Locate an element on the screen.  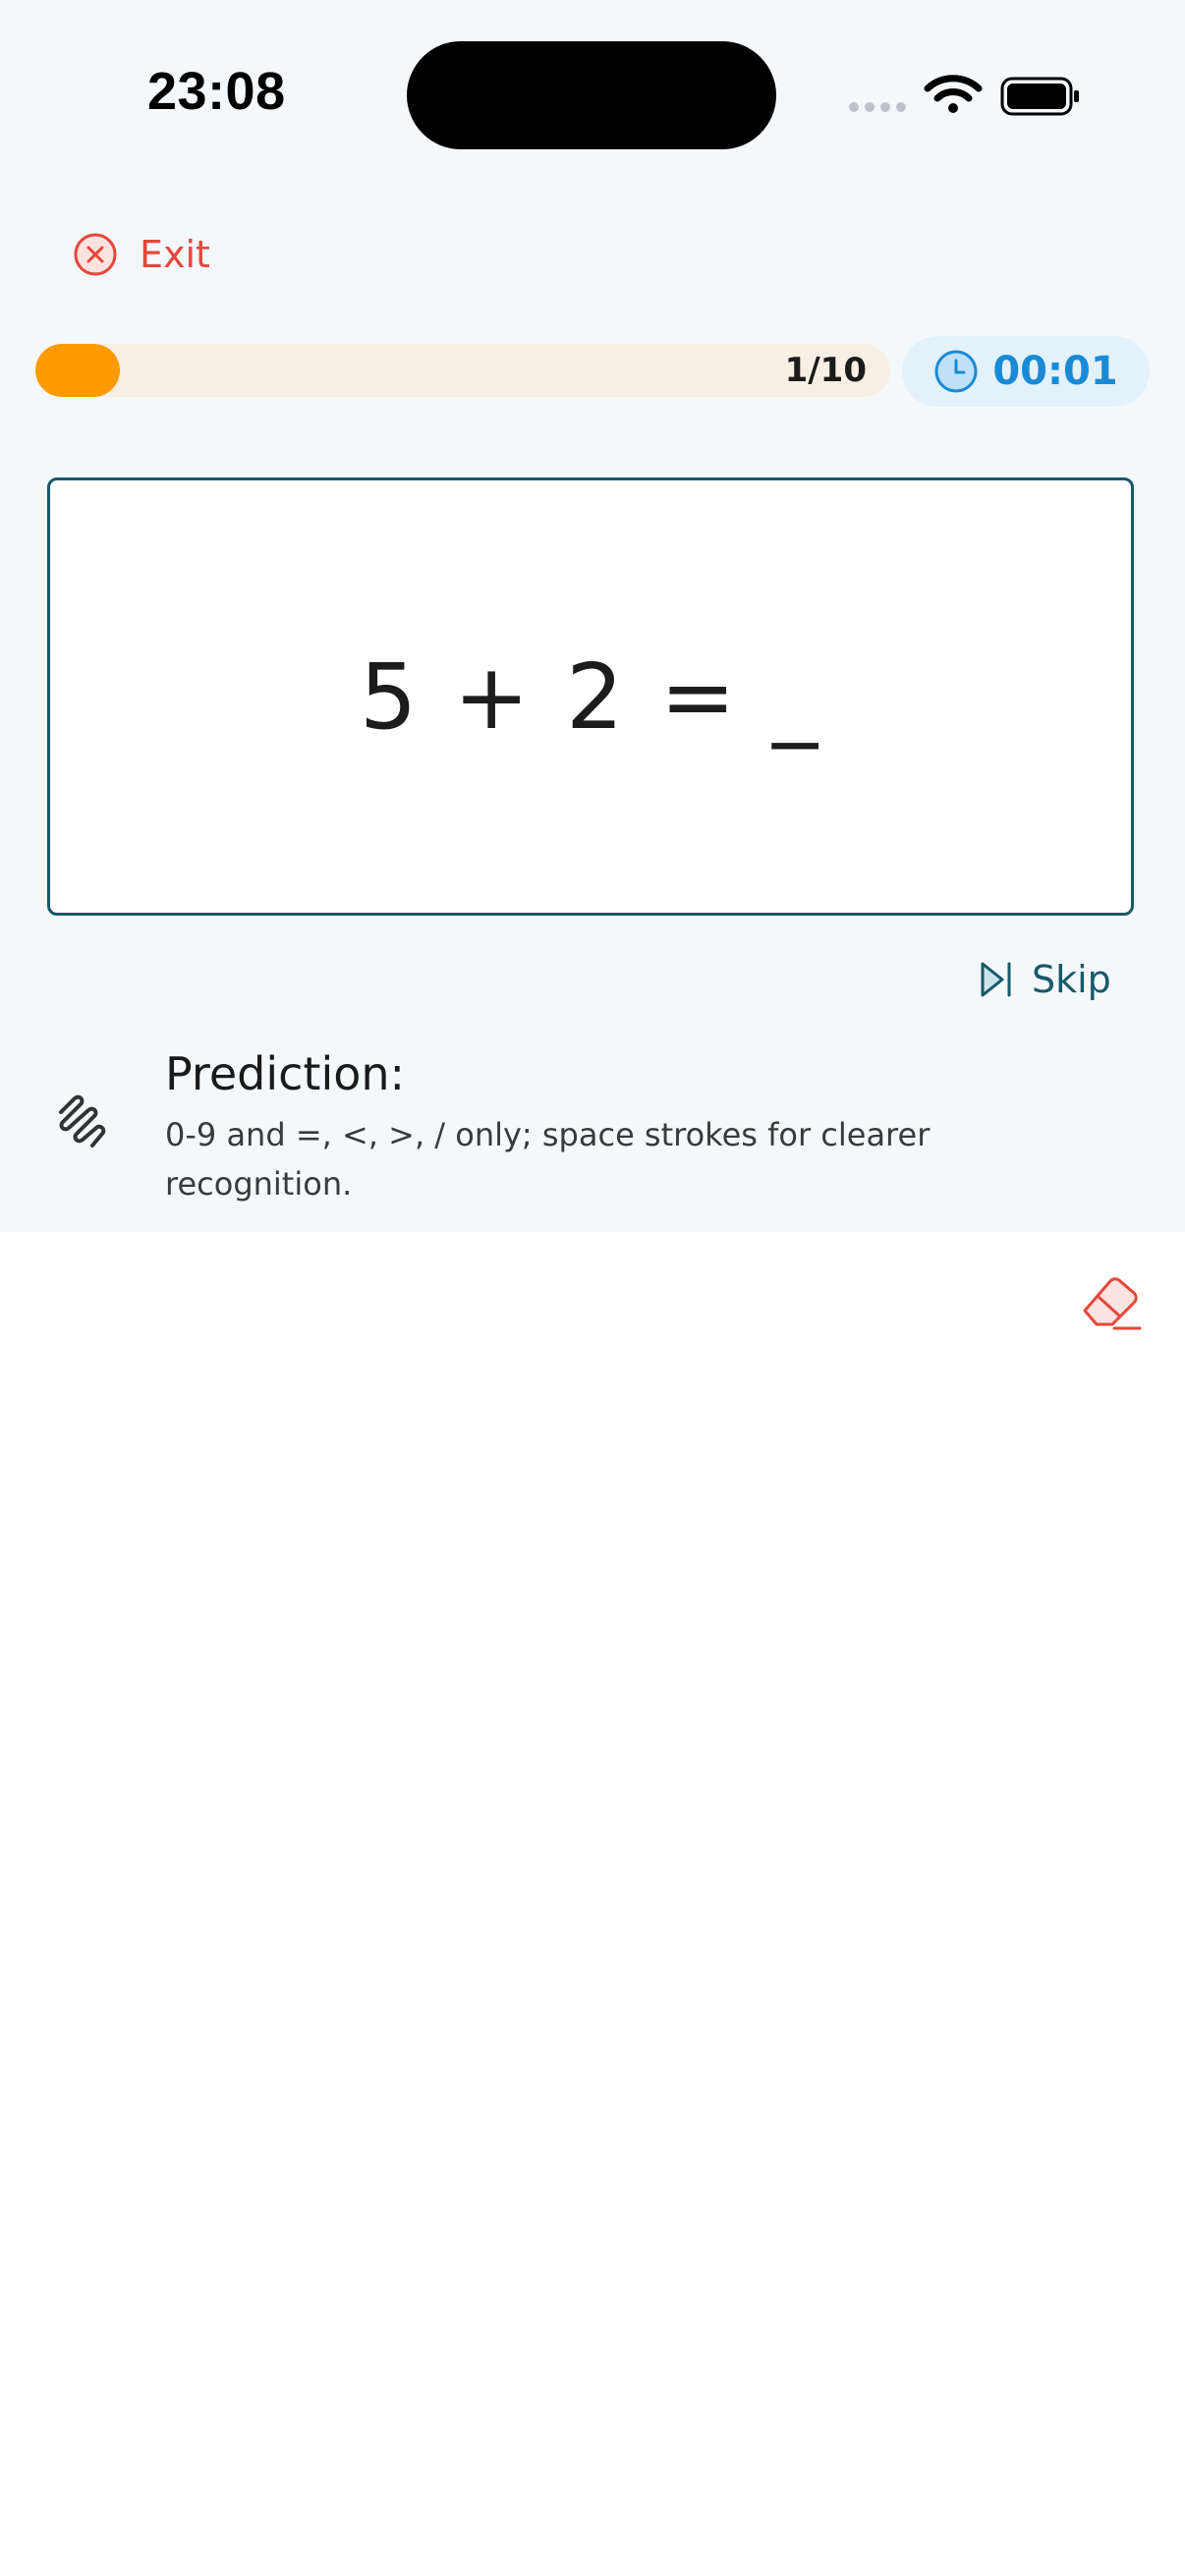
wifi-icon is located at coordinates (954, 94).